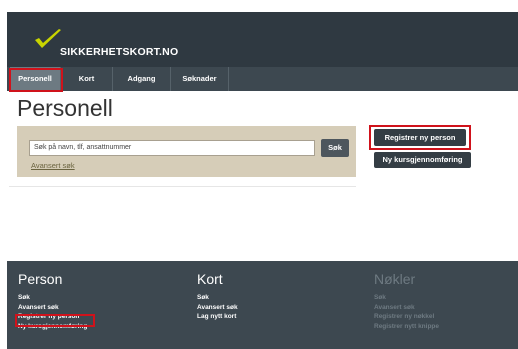 This screenshot has width=518, height=349. What do you see at coordinates (200, 79) in the screenshot?
I see `tab-soknader: Søknader` at bounding box center [200, 79].